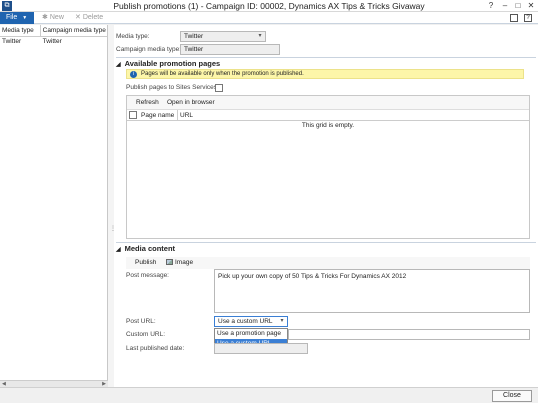 This screenshot has height=403, width=538. What do you see at coordinates (261, 348) in the screenshot?
I see `last-published-field` at bounding box center [261, 348].